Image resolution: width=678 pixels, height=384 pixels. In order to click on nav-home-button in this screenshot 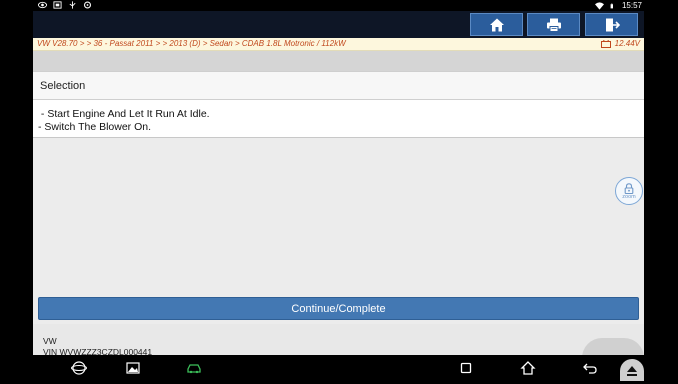, I will do `click(528, 368)`.